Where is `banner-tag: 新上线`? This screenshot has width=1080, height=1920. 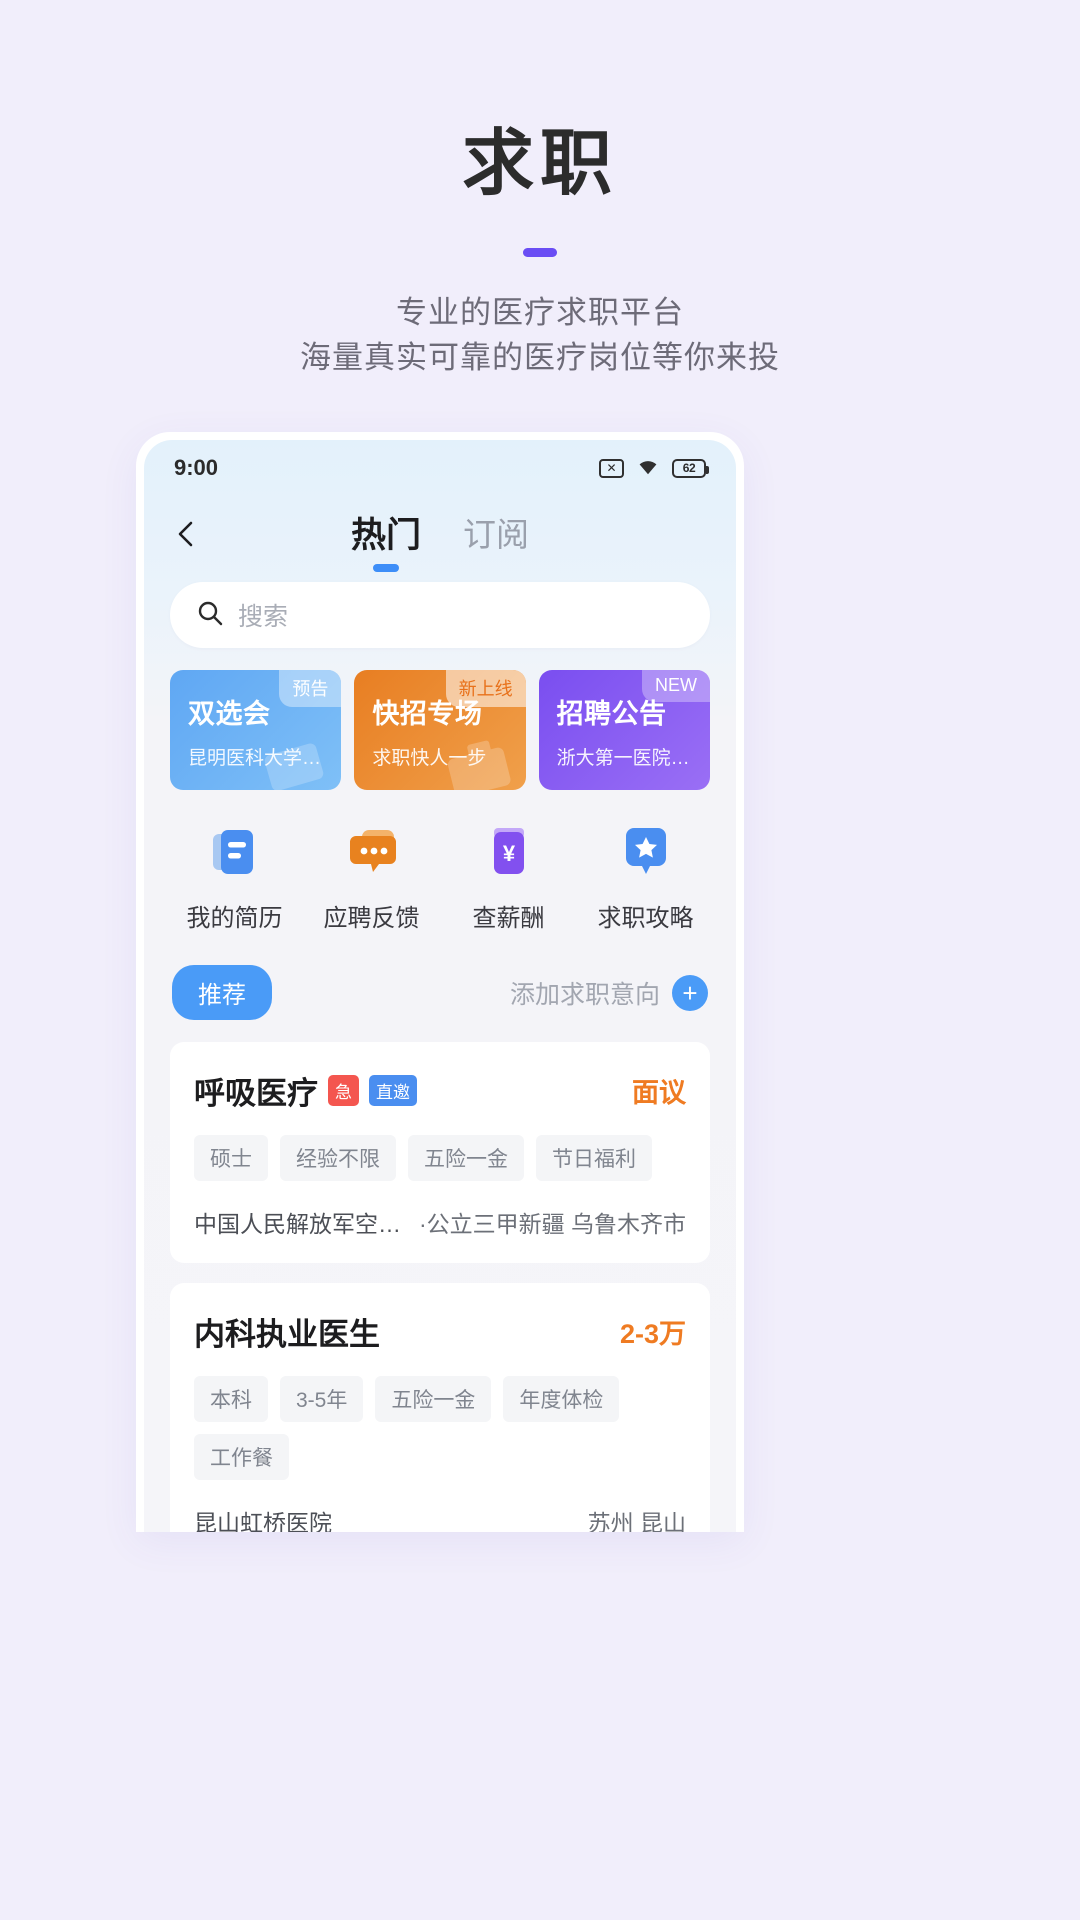
banner-tag: 新上线 is located at coordinates (485, 688).